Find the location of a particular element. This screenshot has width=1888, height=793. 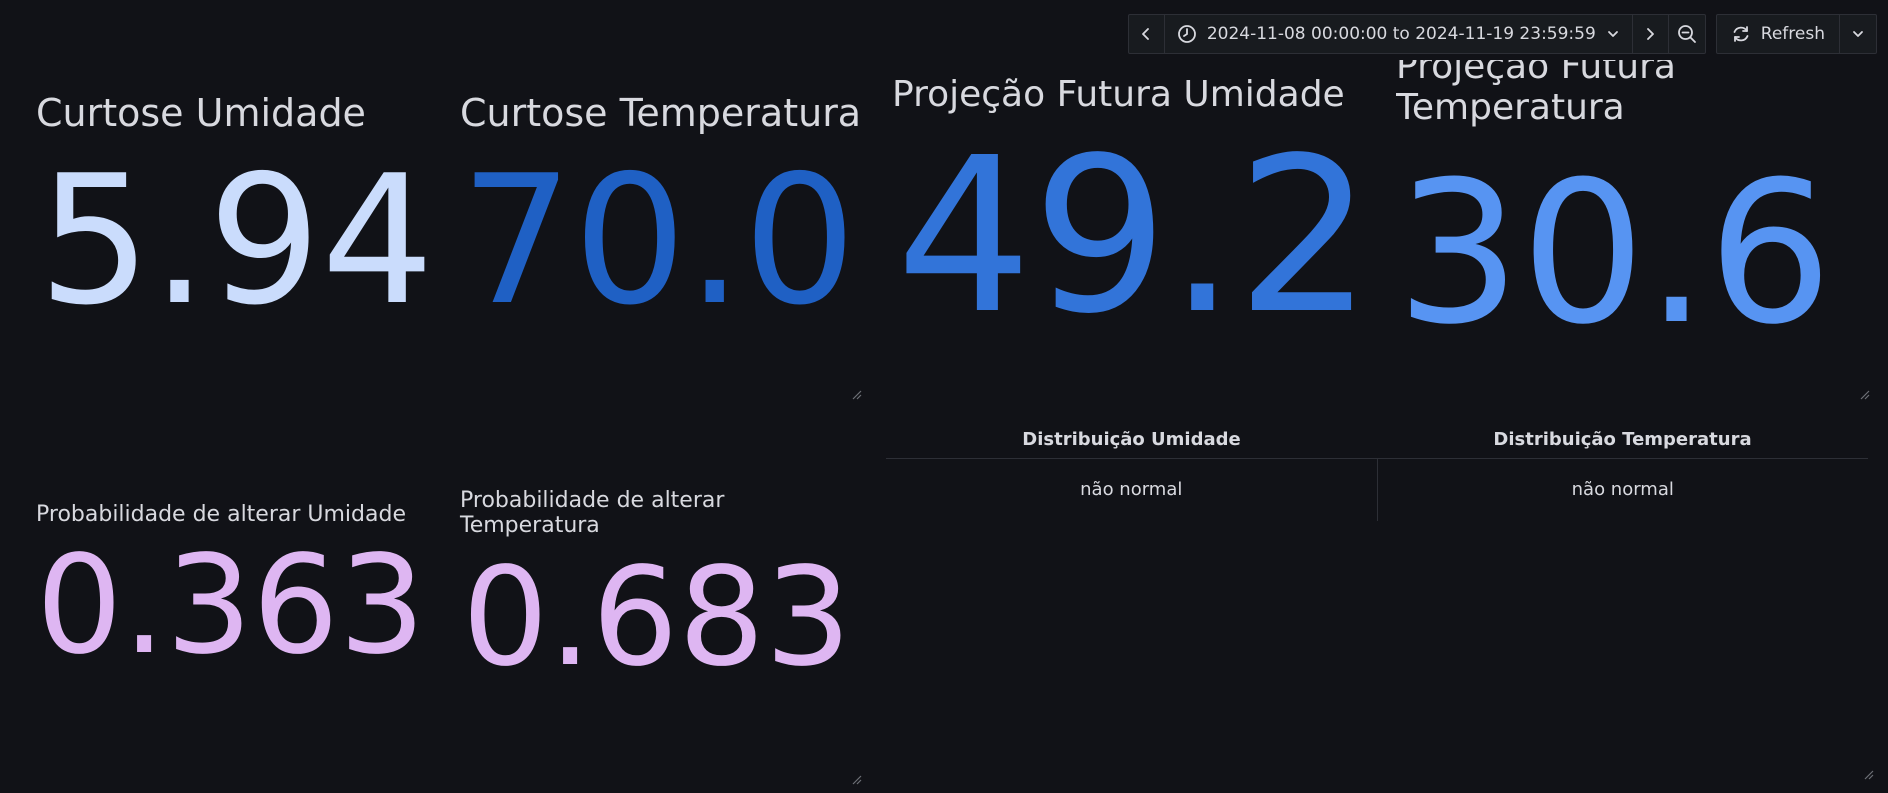

refresh-button: Refresh is located at coordinates (1778, 34).